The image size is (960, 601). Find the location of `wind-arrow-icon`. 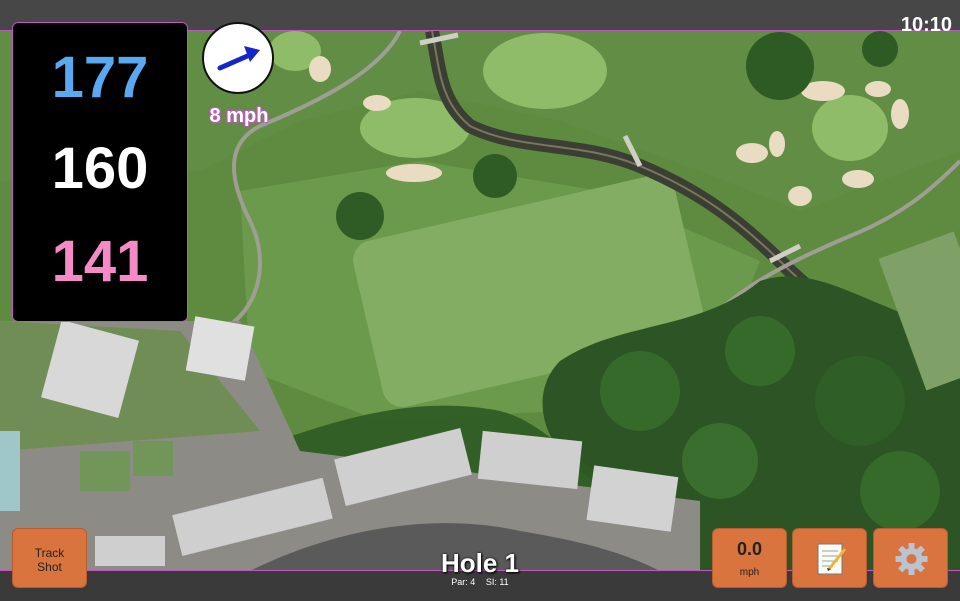

wind-arrow-icon is located at coordinates (238, 58).